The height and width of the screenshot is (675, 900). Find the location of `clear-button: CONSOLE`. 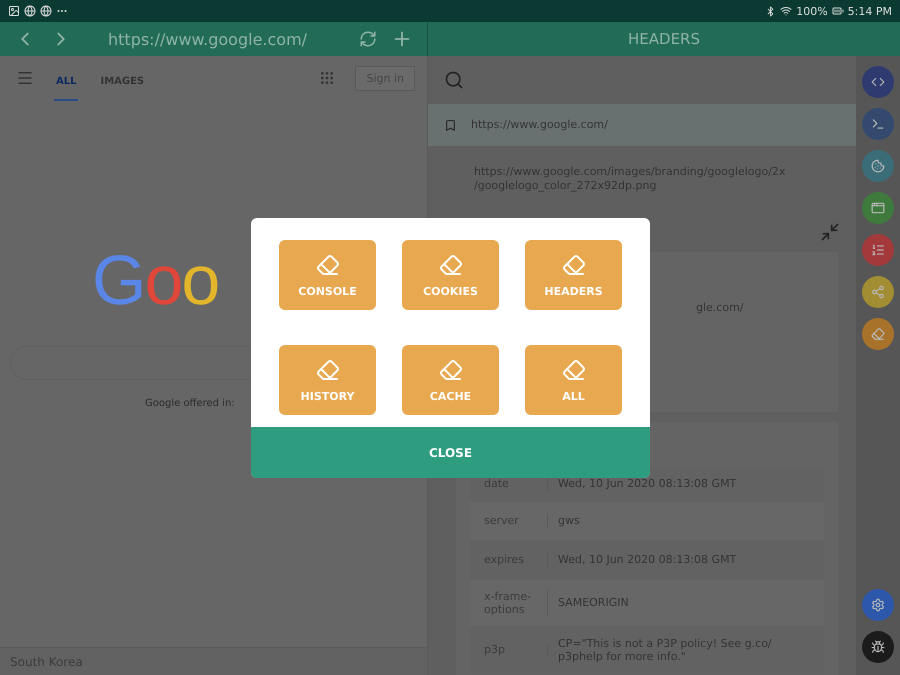

clear-button: CONSOLE is located at coordinates (327, 275).